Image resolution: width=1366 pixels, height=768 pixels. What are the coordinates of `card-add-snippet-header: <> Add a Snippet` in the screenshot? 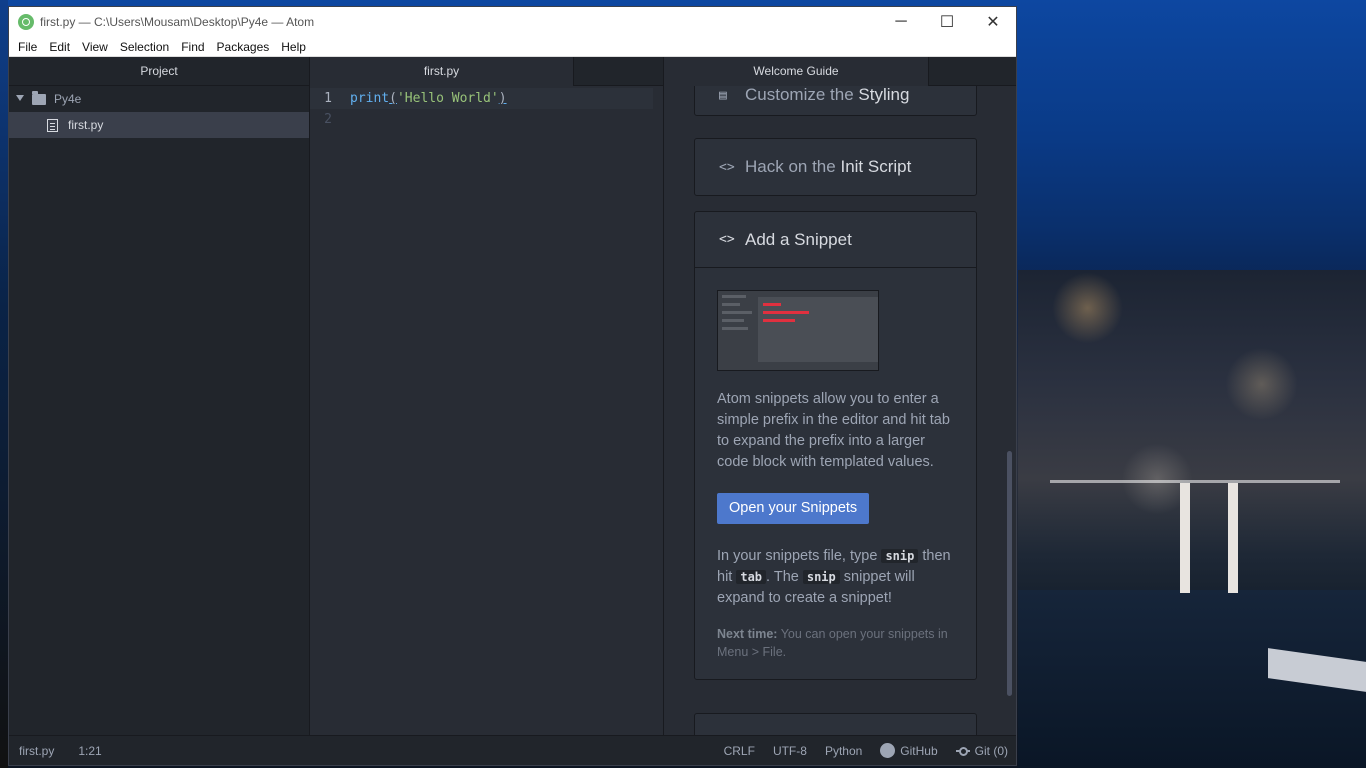 It's located at (835, 240).